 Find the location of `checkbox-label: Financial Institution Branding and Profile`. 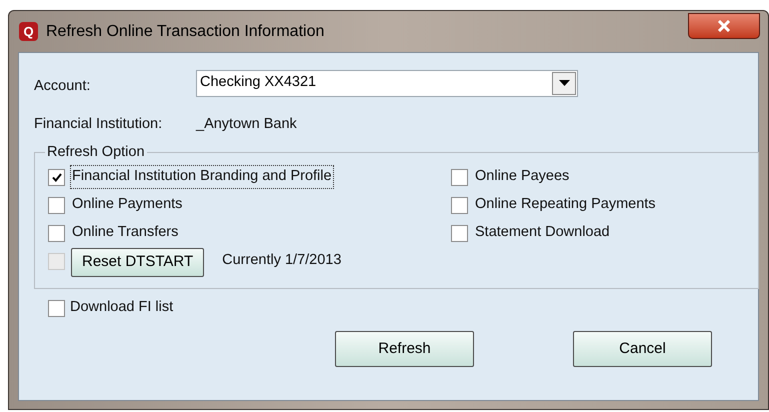

checkbox-label: Financial Institution Branding and Profile is located at coordinates (202, 177).